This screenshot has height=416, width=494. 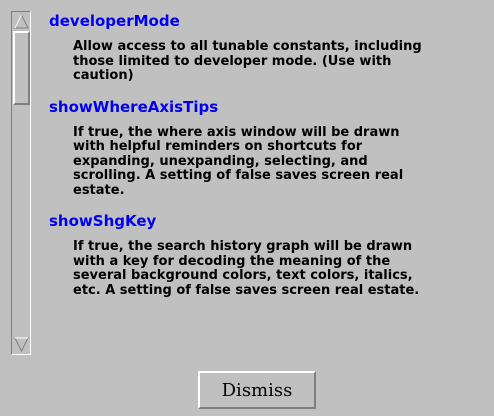 I want to click on help-item-title: showShgKey, so click(x=103, y=221).